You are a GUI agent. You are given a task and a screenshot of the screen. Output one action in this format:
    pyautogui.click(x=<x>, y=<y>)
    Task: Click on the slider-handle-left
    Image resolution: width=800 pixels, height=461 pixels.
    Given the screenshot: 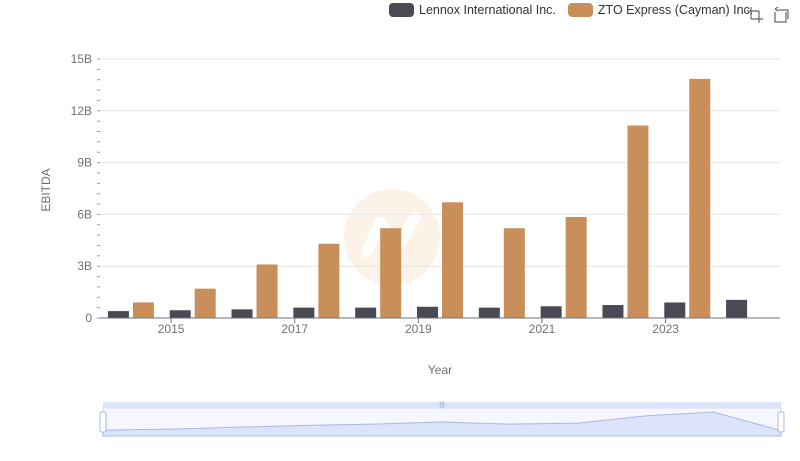 What is the action you would take?
    pyautogui.click(x=103, y=422)
    